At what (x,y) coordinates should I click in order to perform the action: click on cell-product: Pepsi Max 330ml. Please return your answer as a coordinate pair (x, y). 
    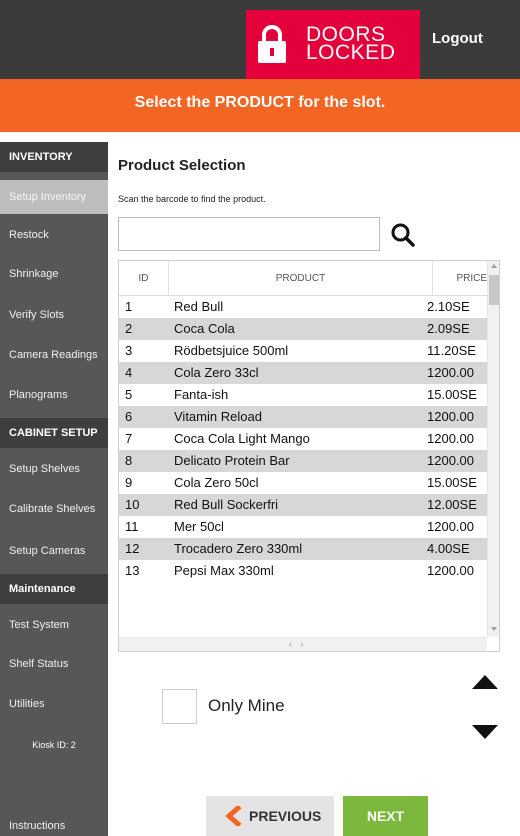
    Looking at the image, I should click on (224, 570).